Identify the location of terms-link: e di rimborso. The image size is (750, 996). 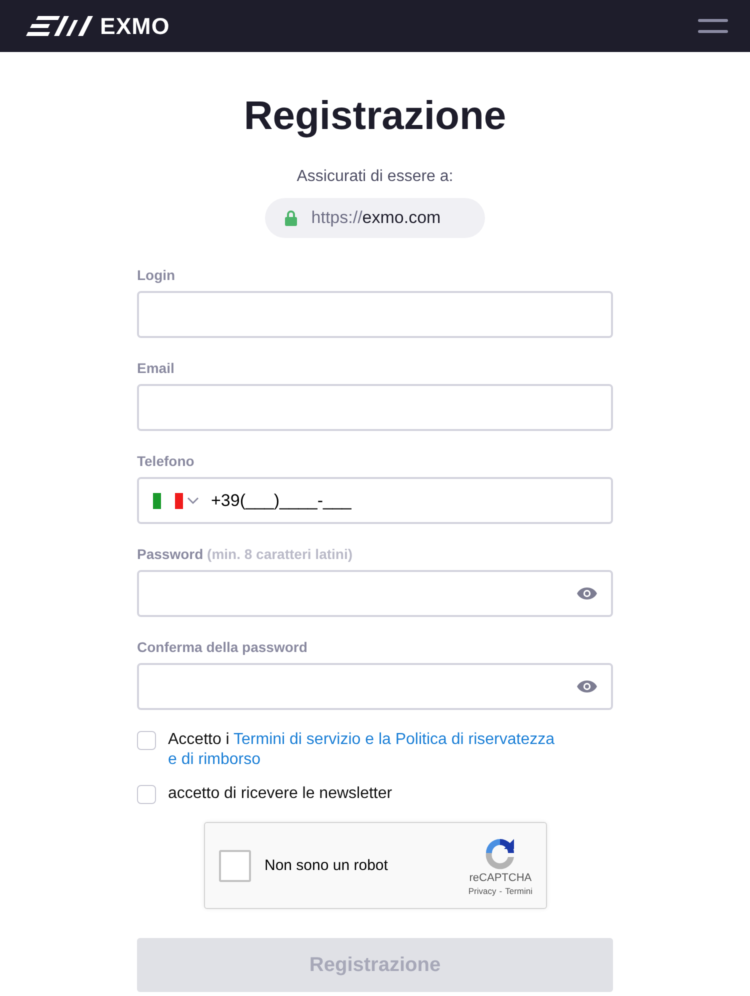
(214, 759).